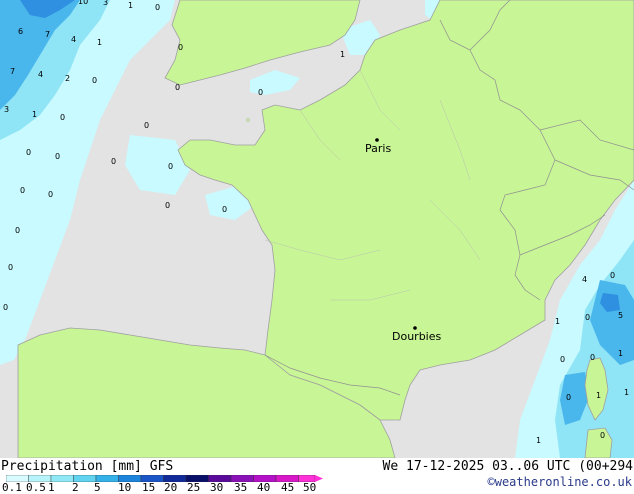  What do you see at coordinates (12, 487) in the screenshot?
I see `color-scale-tick-label: 0.1` at bounding box center [12, 487].